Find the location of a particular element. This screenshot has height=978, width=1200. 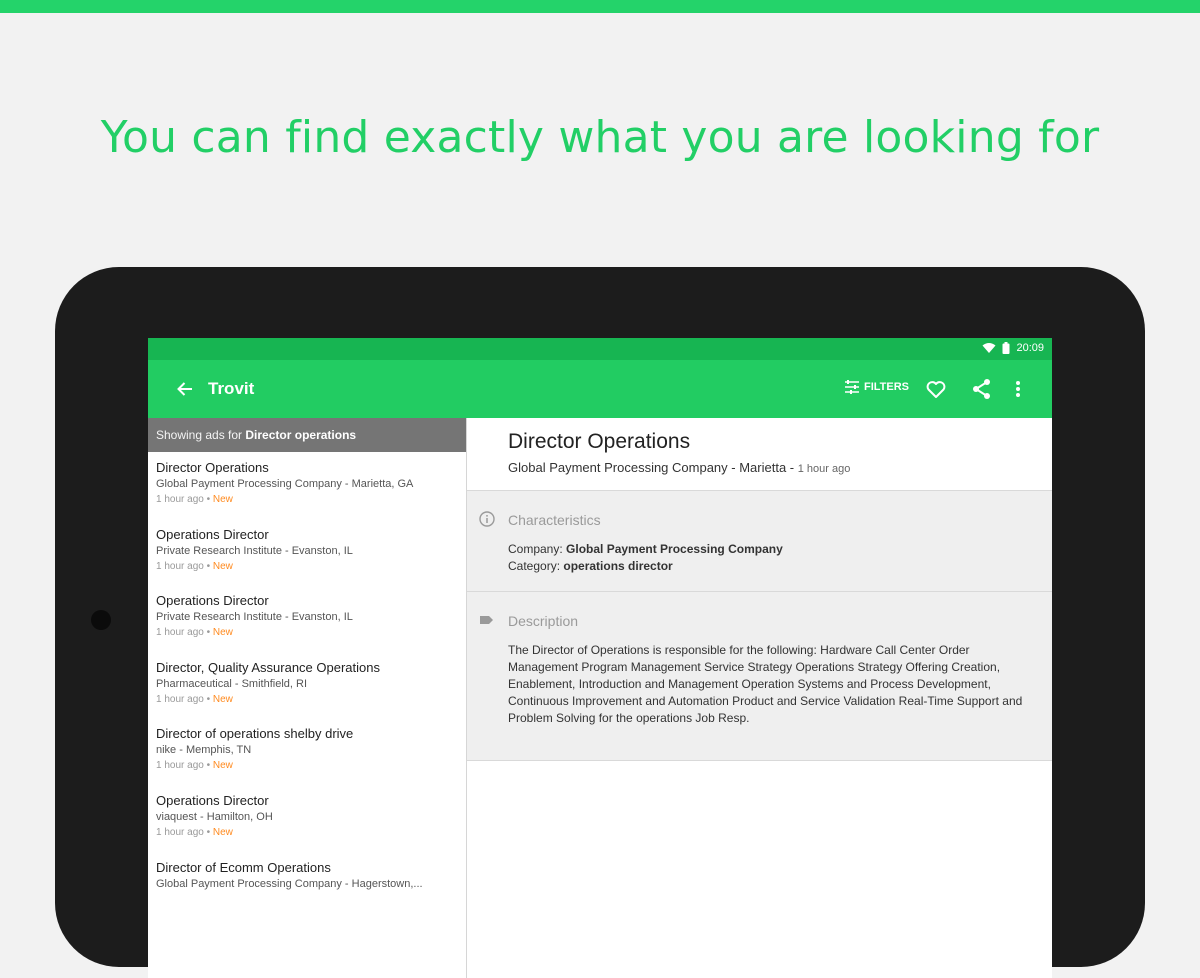

heart-icon is located at coordinates (936, 389).